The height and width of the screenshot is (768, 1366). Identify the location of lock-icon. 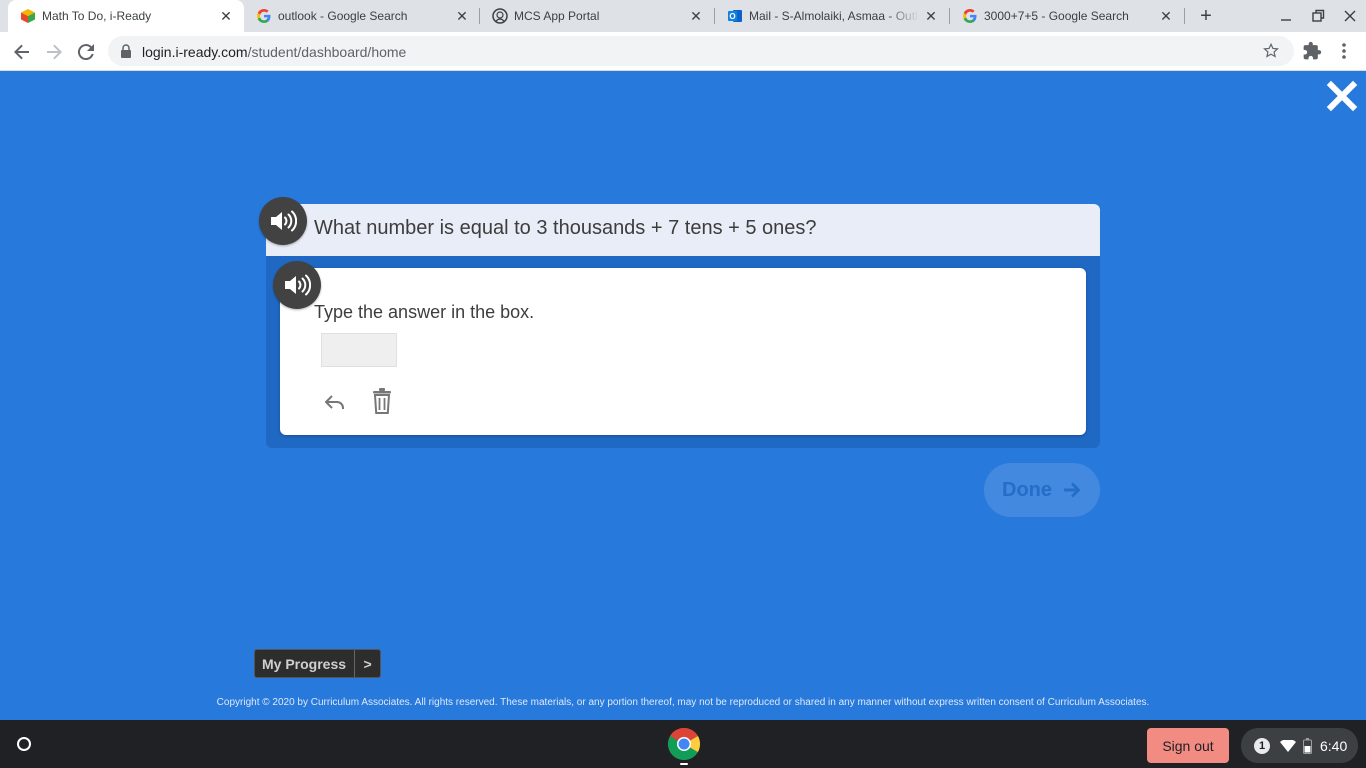
(126, 51).